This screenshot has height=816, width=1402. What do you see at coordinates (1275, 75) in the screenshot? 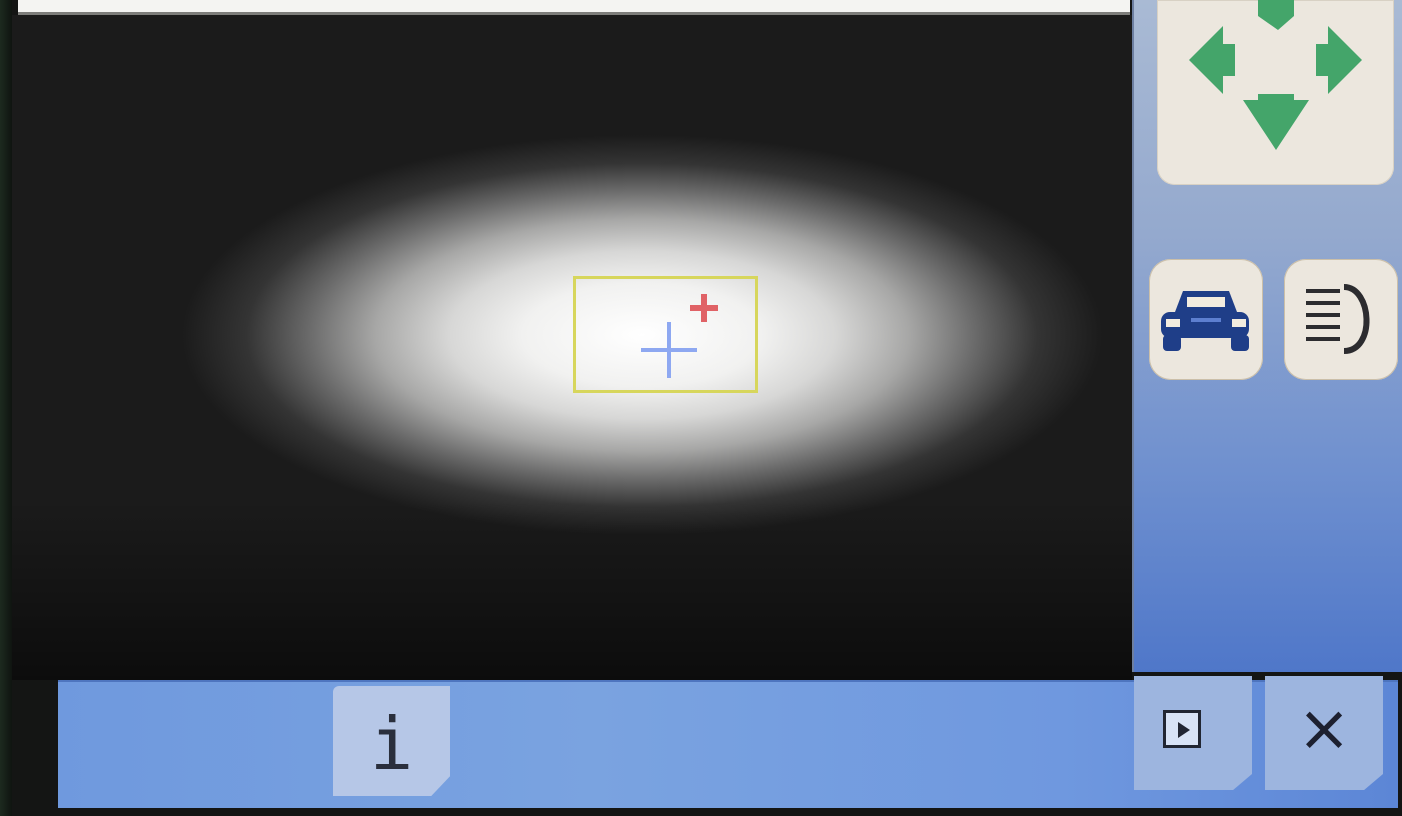
I see `pan-arrows-icon` at bounding box center [1275, 75].